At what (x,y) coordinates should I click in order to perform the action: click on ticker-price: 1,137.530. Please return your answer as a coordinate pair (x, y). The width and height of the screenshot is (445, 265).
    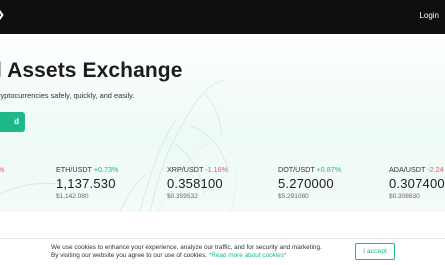
    Looking at the image, I should click on (86, 183).